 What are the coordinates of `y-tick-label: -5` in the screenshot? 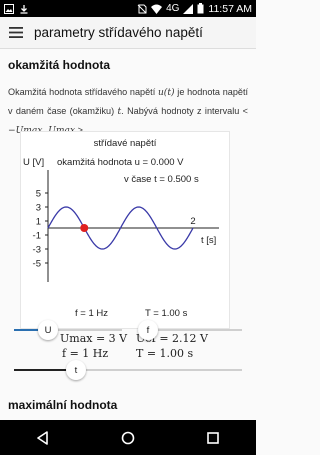 It's located at (37, 264).